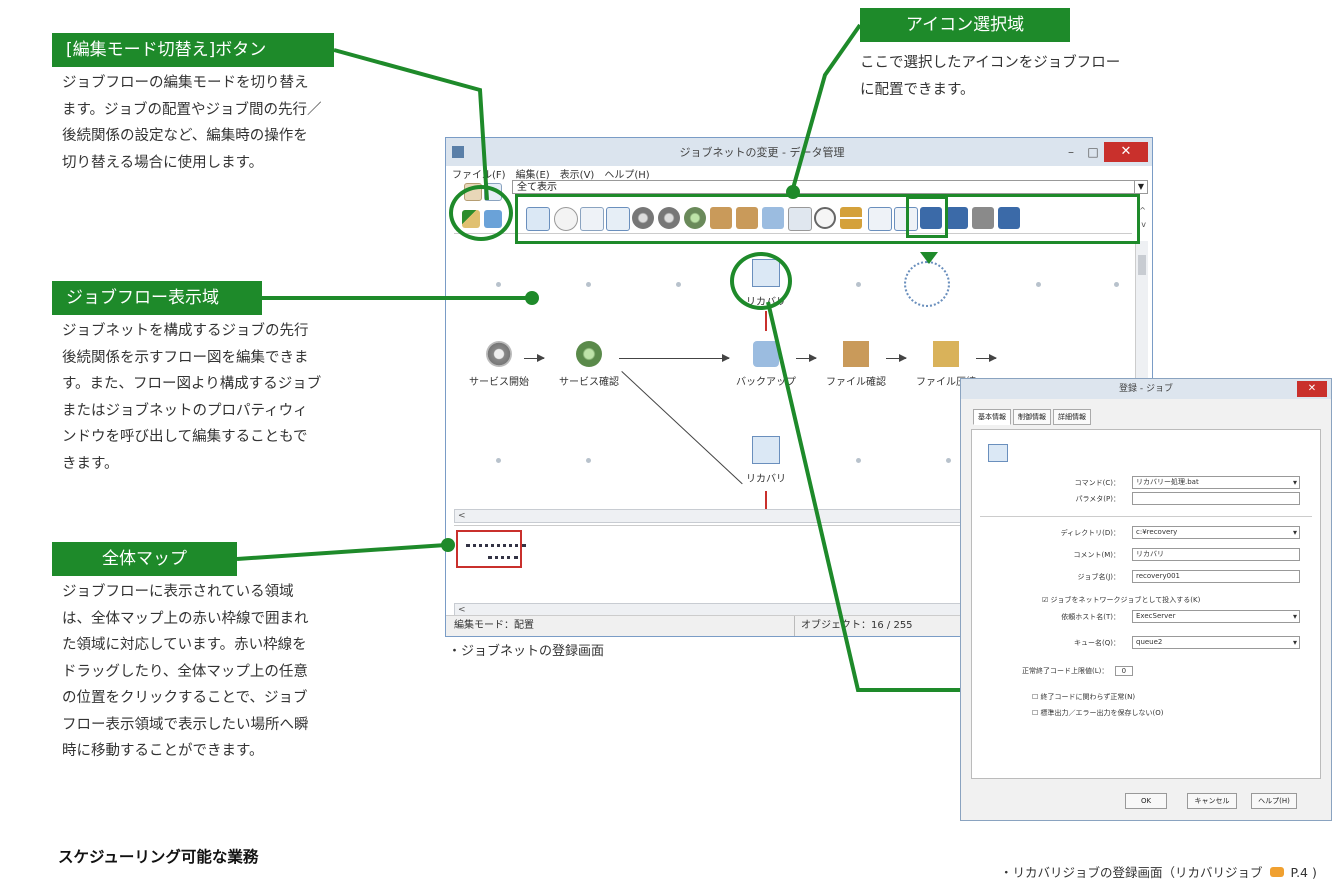 This screenshot has width=1342, height=890. I want to click on overview-node-row, so click(496, 547).